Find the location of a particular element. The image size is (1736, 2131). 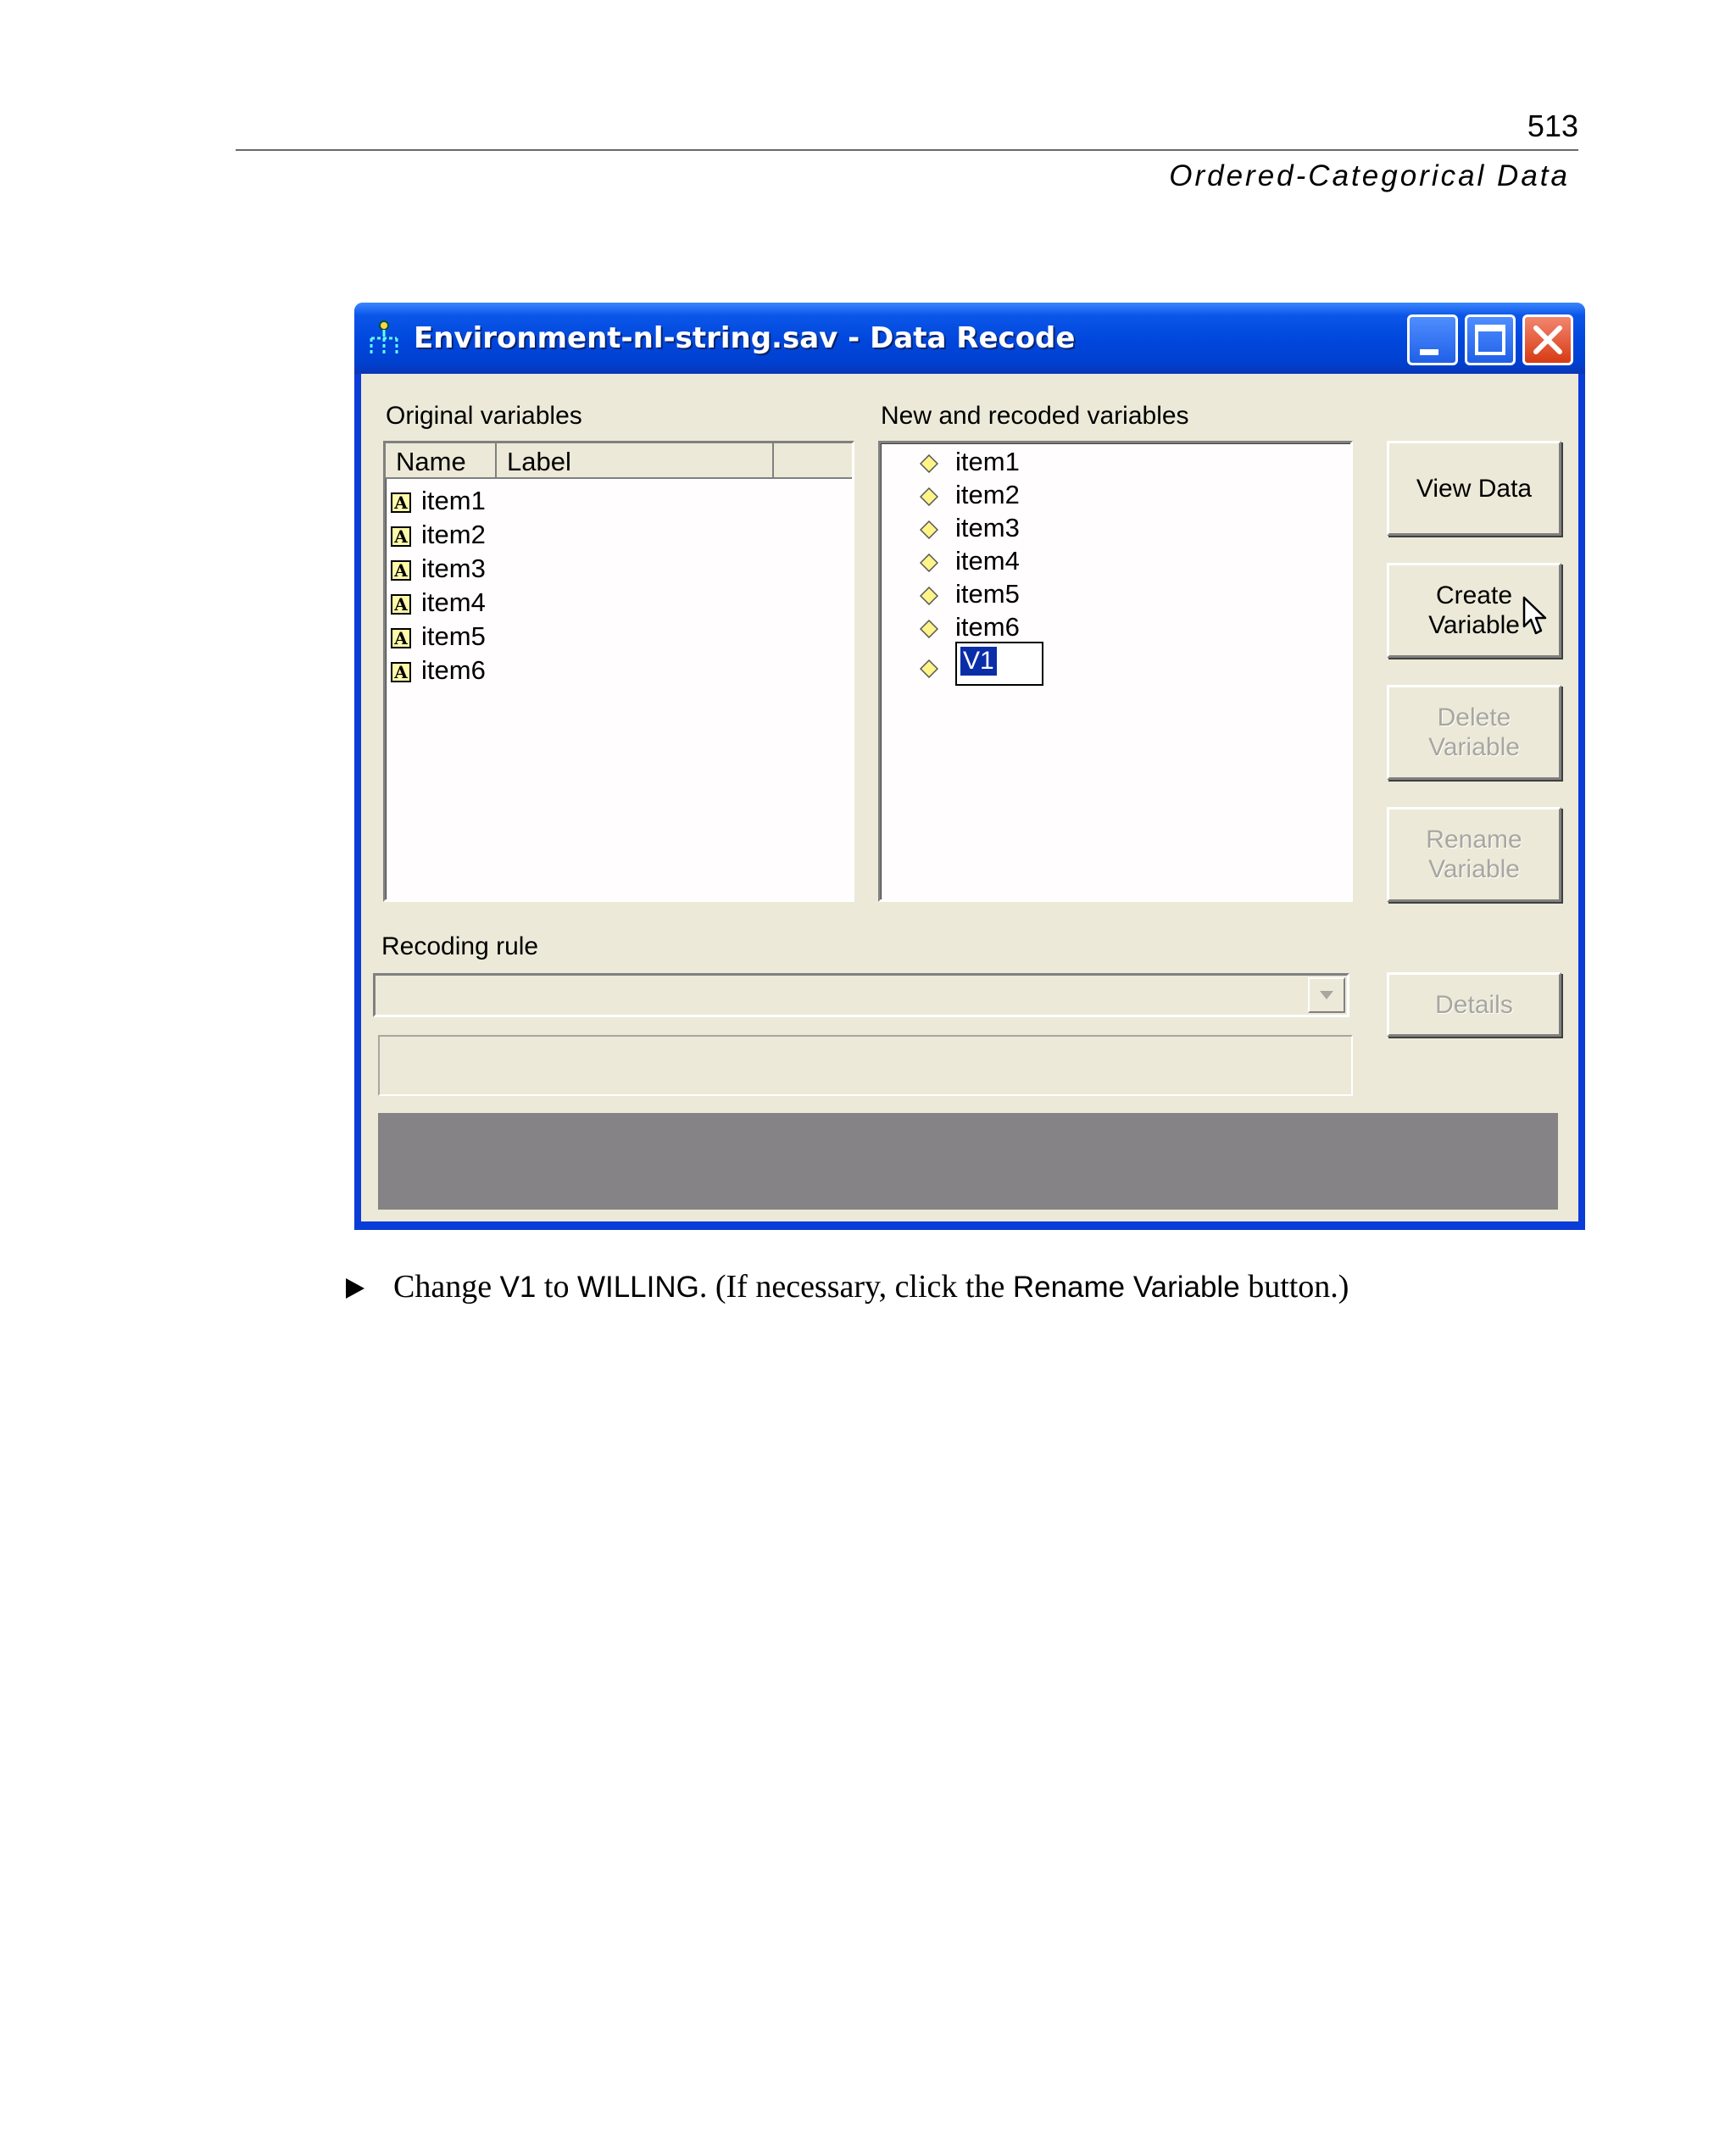

view-data-button: View Data is located at coordinates (1474, 488).